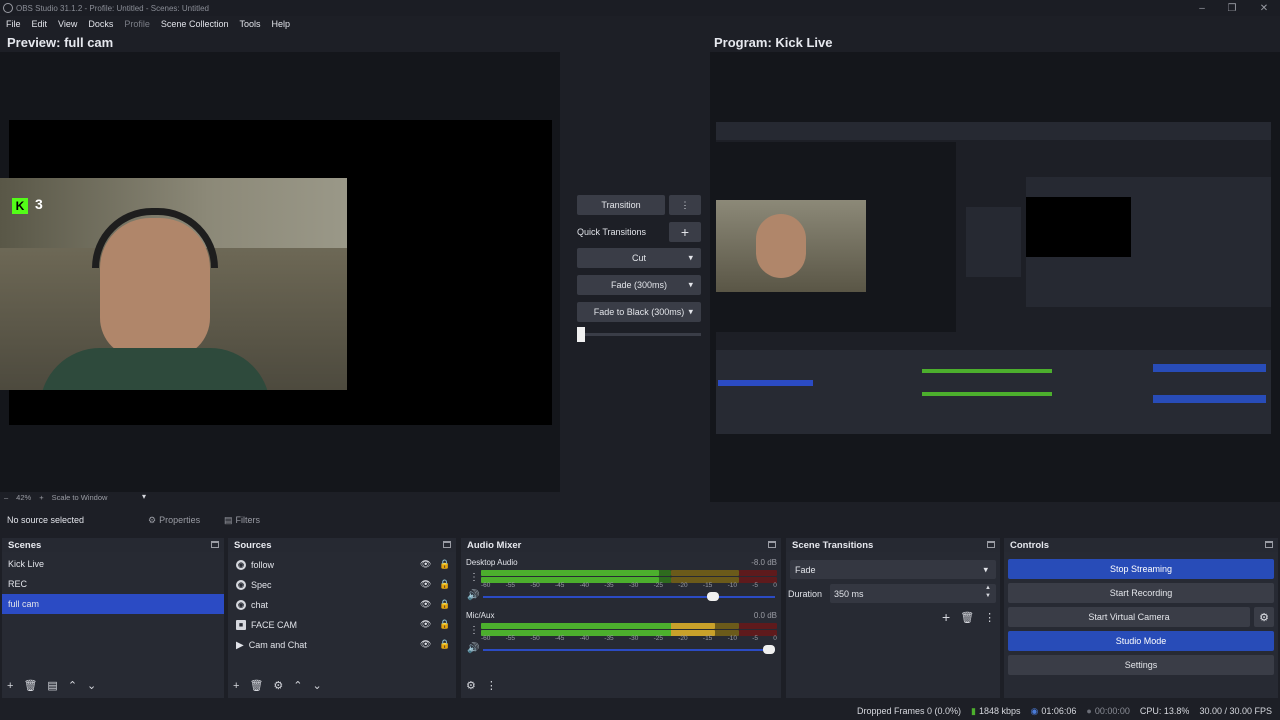 This screenshot has height=720, width=1280. Describe the element at coordinates (25, 545) in the screenshot. I see `scenes-title-text: Scenes` at that location.